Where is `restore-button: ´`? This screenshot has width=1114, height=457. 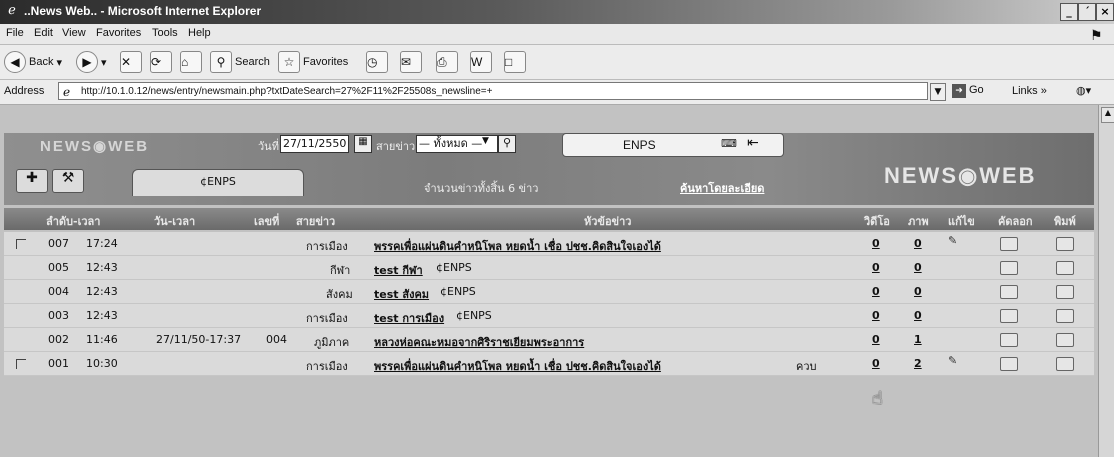 restore-button: ´ is located at coordinates (1087, 12).